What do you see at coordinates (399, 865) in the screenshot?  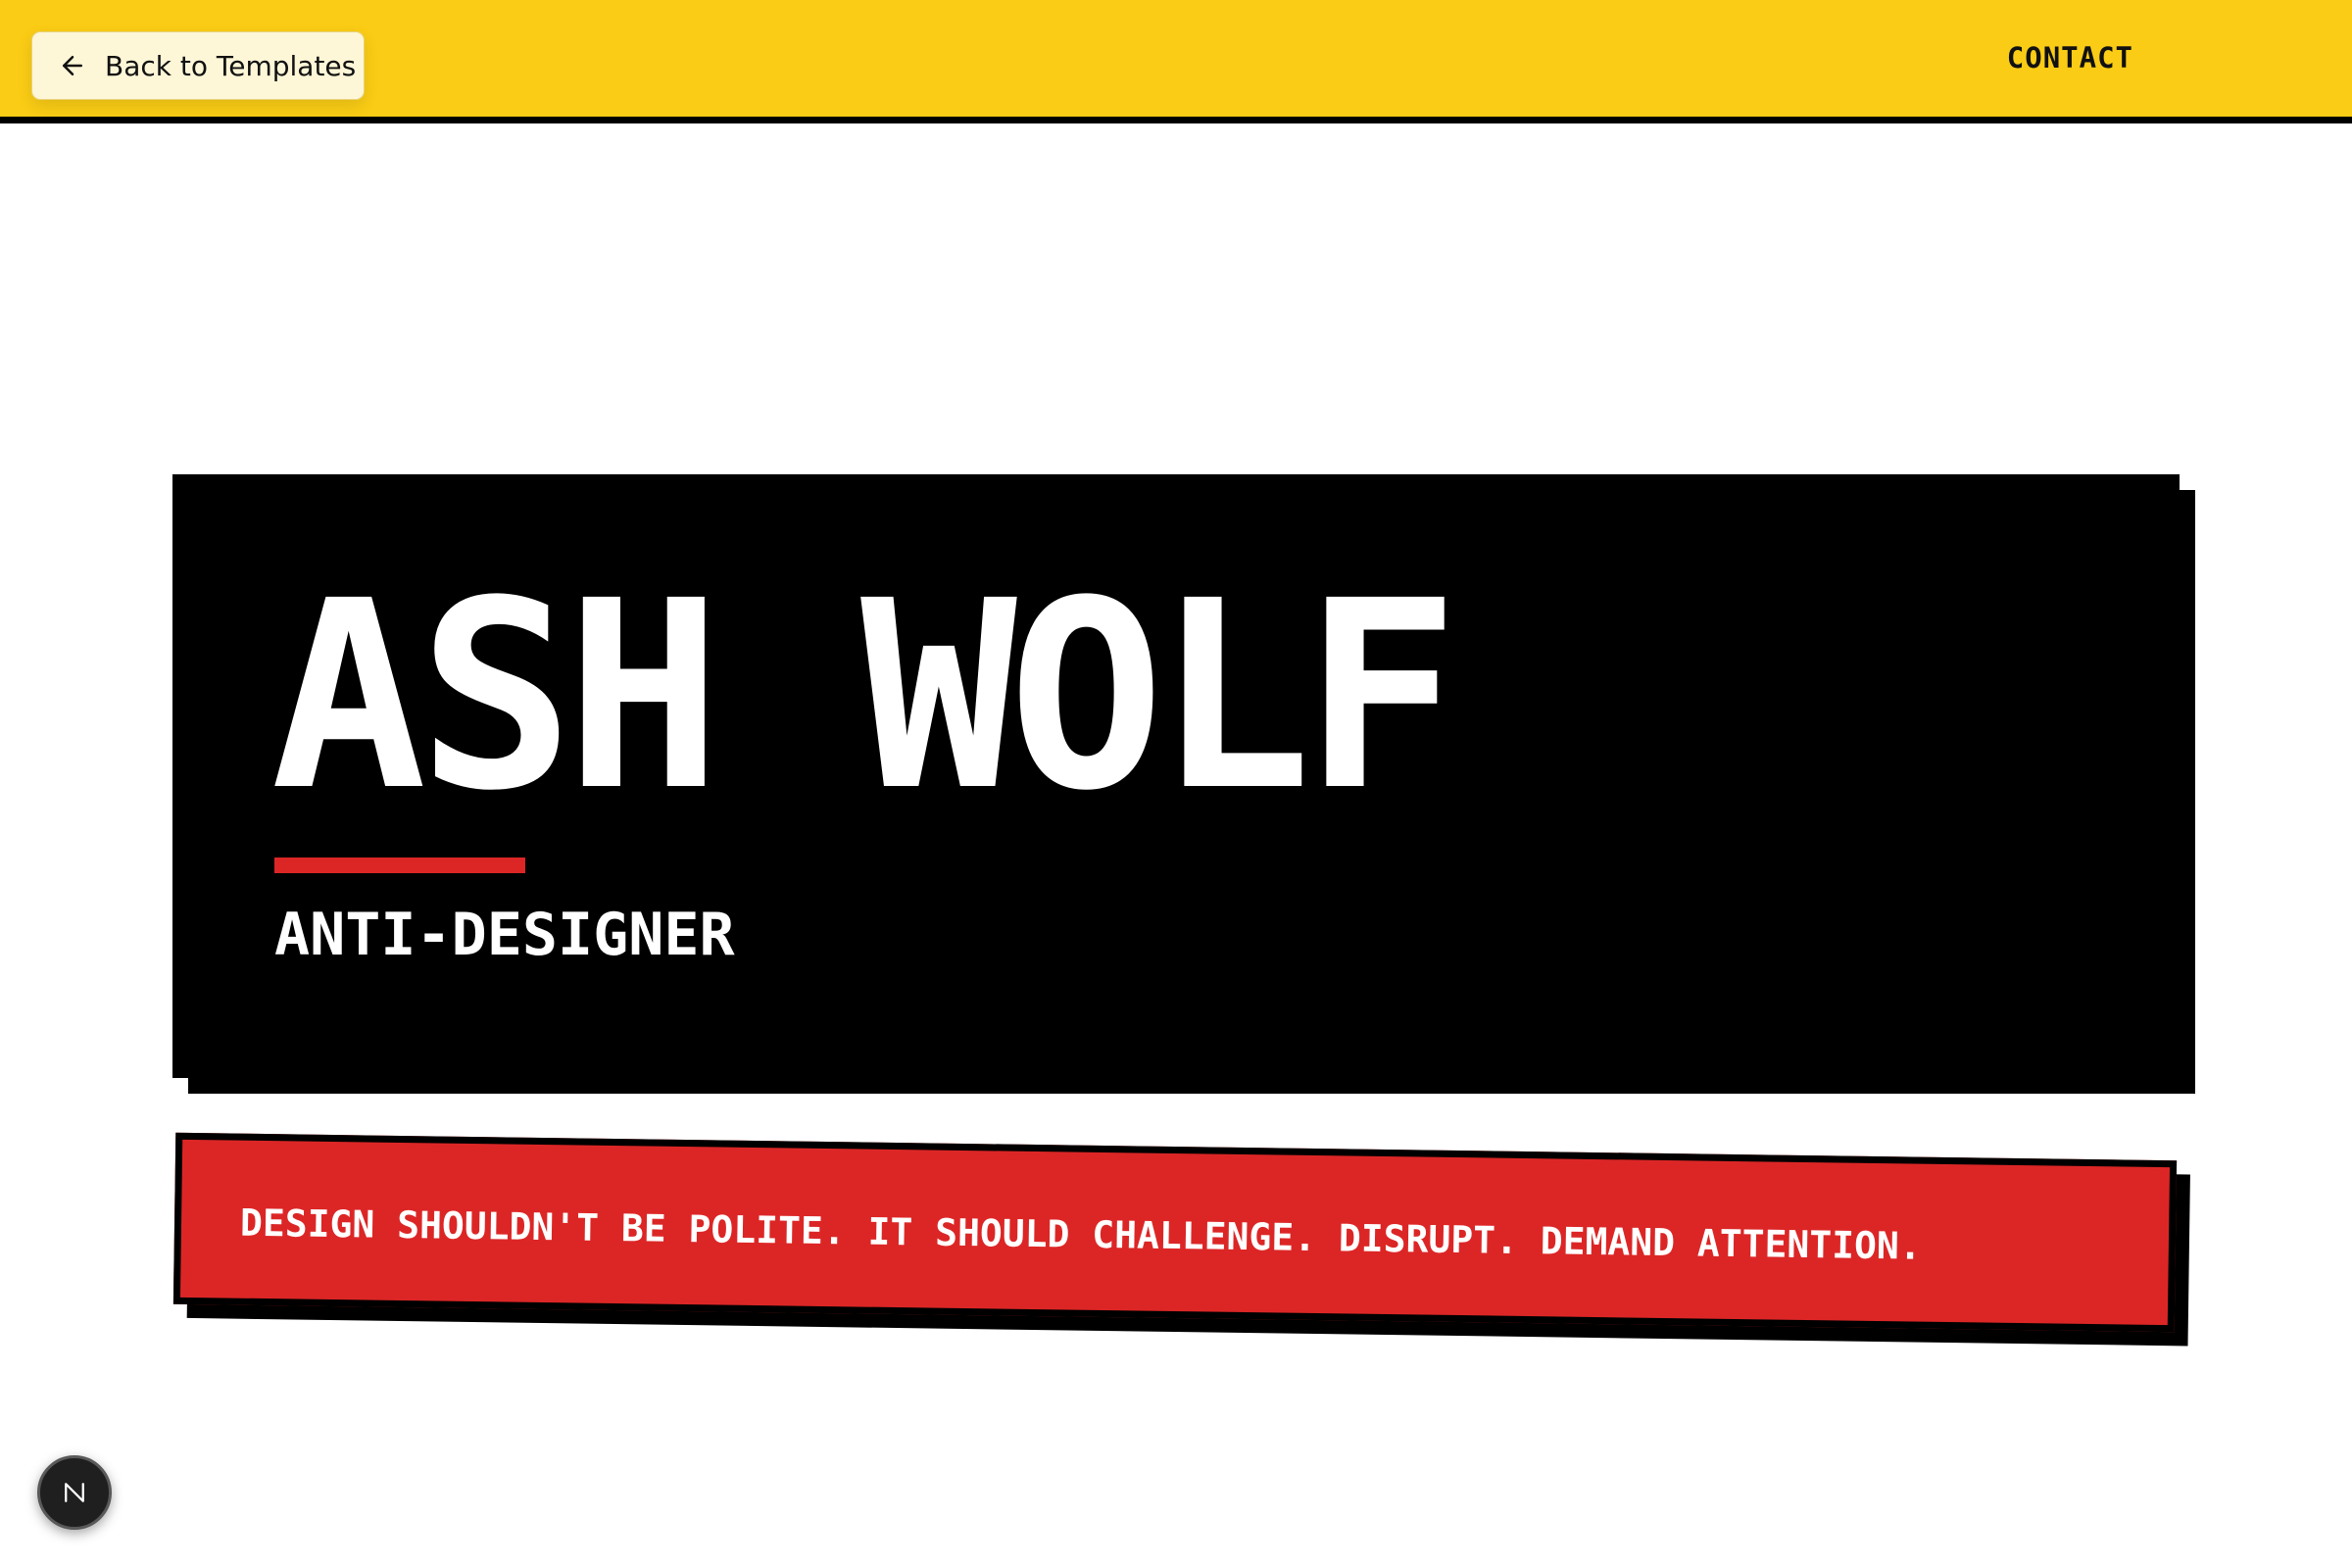 I see `hero-accent-rule` at bounding box center [399, 865].